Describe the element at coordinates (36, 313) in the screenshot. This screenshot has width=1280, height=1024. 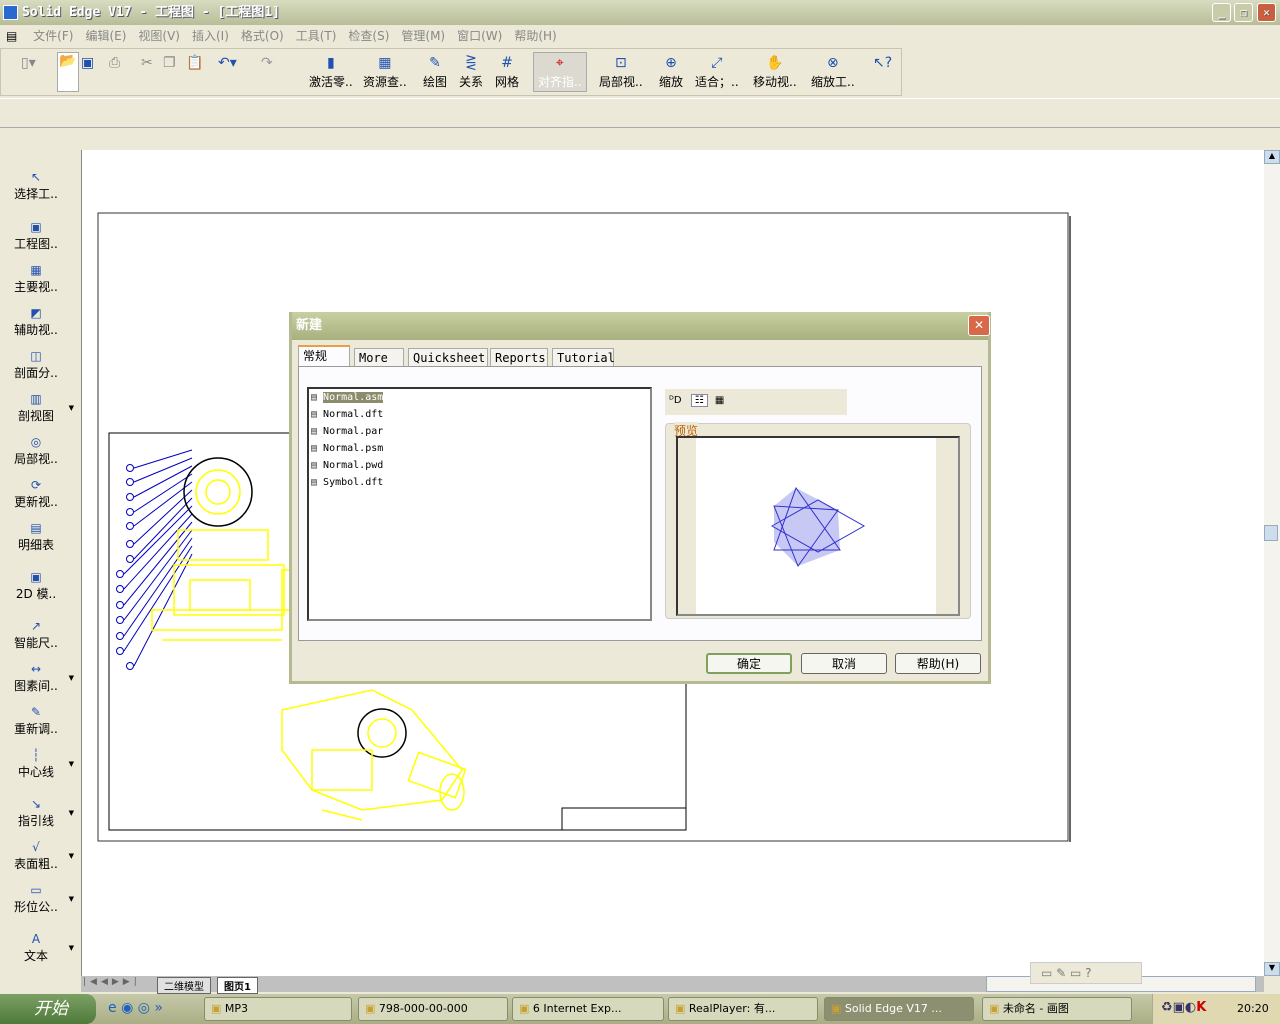
I see `tool-icon: ◩` at that location.